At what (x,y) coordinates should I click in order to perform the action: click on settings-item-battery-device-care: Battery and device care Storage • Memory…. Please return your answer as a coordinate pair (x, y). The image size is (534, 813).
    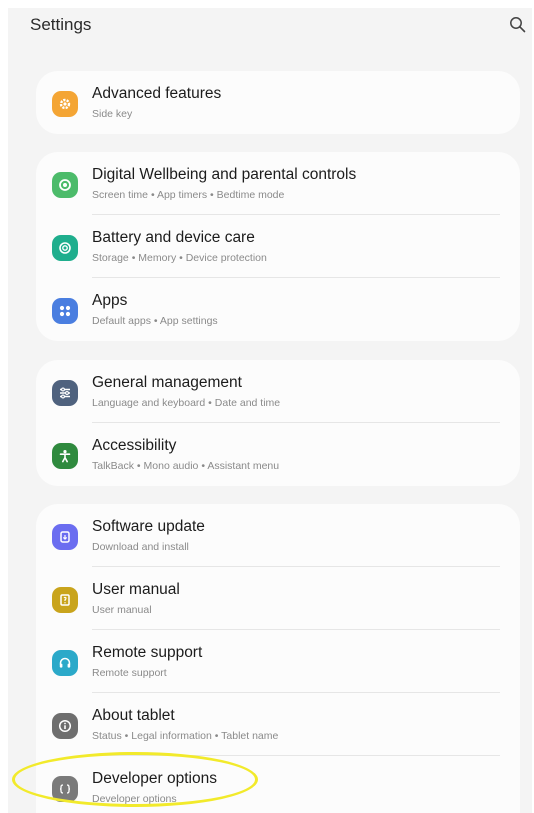
    Looking at the image, I should click on (278, 246).